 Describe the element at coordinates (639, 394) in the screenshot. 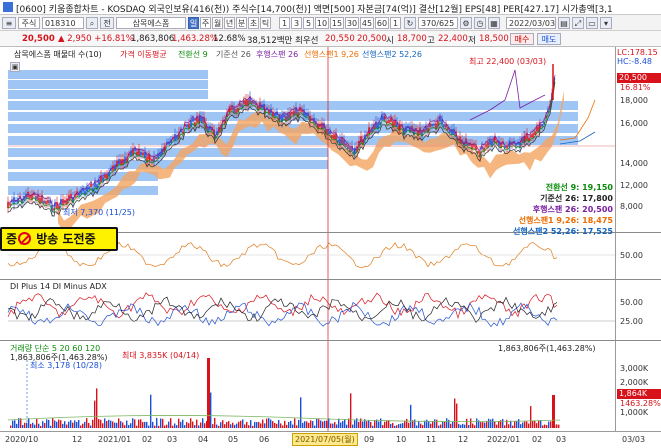

I see `volume-tag: 1,864K` at that location.